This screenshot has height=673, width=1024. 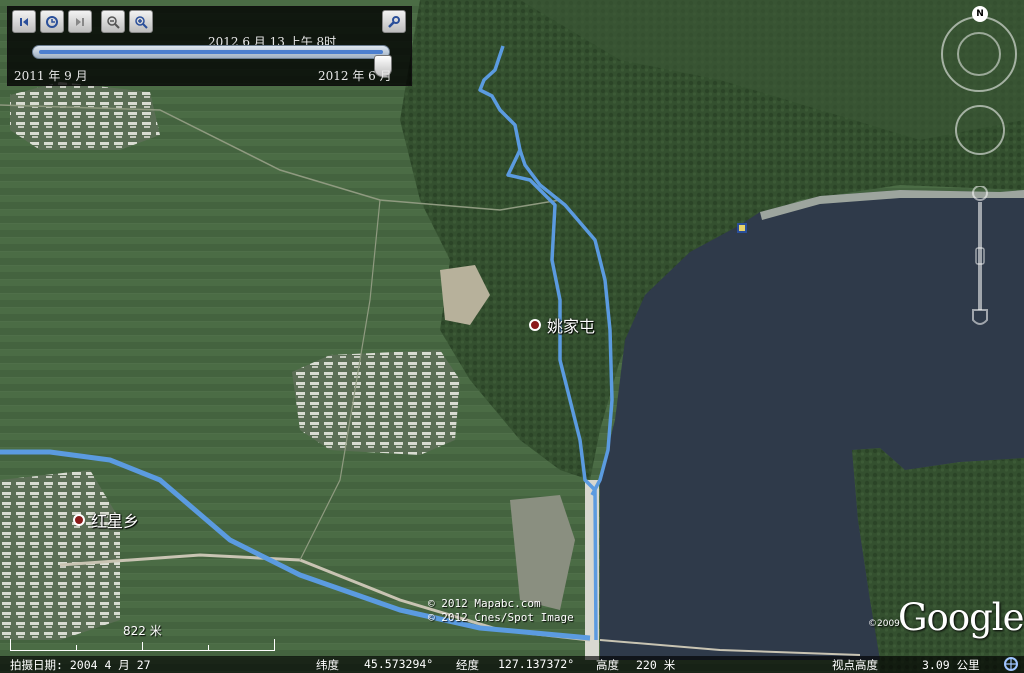 I want to click on compass-ring, so click(x=979, y=54).